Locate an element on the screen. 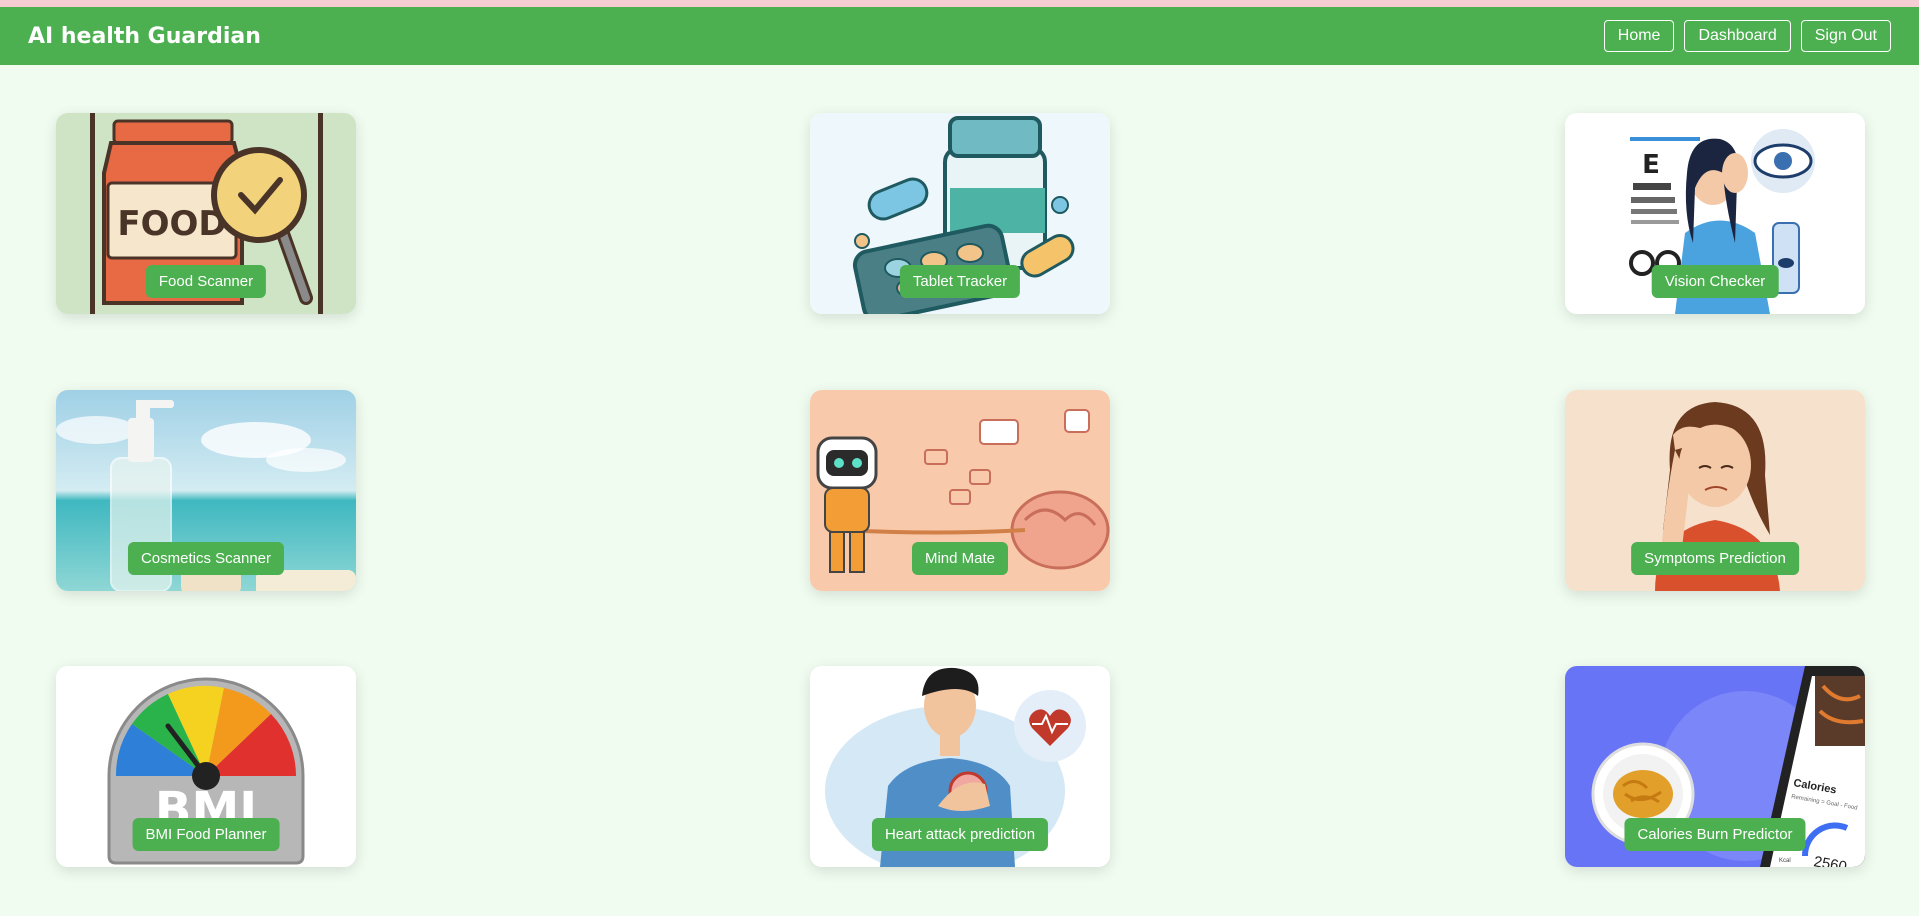  card-label: Cosmetics Scanner is located at coordinates (206, 558).